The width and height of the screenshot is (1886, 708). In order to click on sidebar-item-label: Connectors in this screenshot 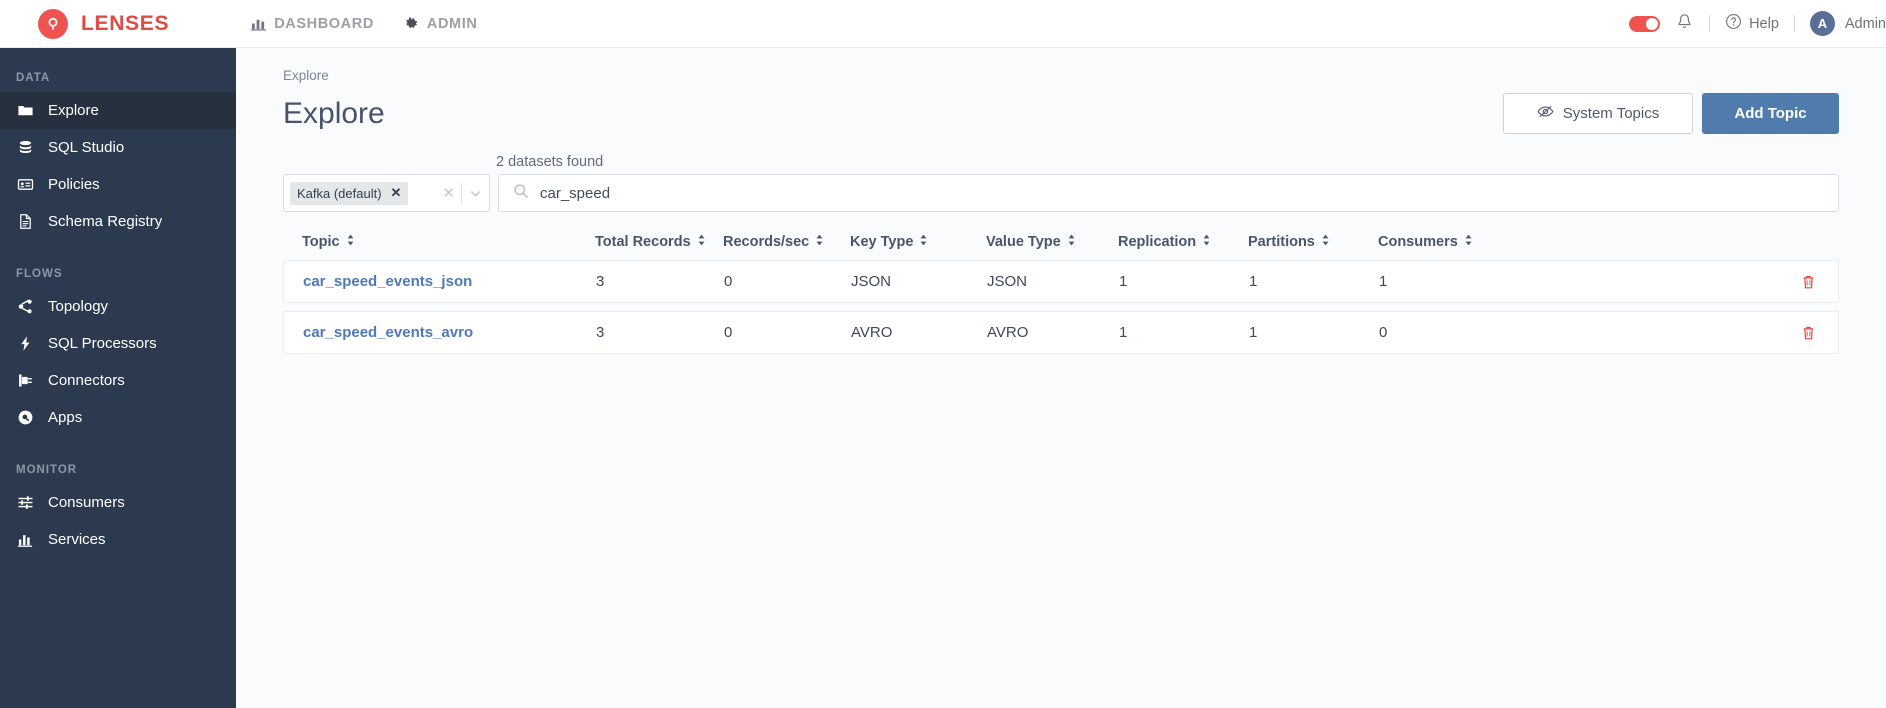, I will do `click(86, 380)`.